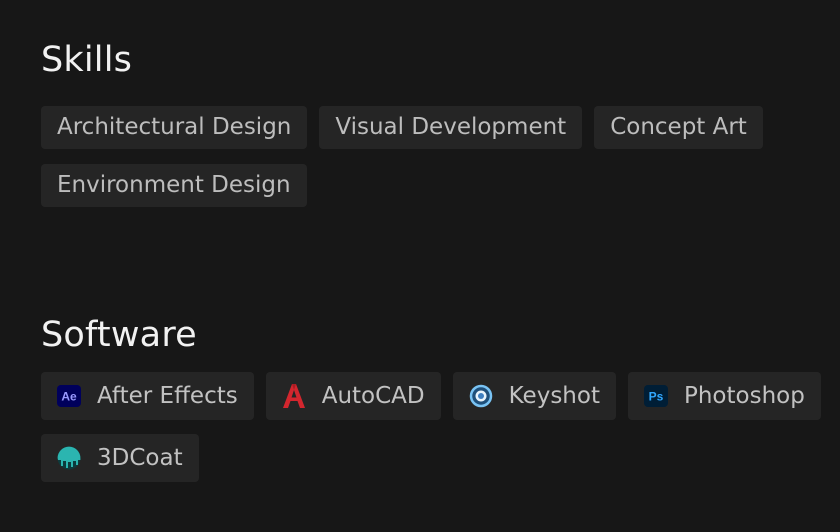  I want to click on autocad-icon, so click(294, 396).